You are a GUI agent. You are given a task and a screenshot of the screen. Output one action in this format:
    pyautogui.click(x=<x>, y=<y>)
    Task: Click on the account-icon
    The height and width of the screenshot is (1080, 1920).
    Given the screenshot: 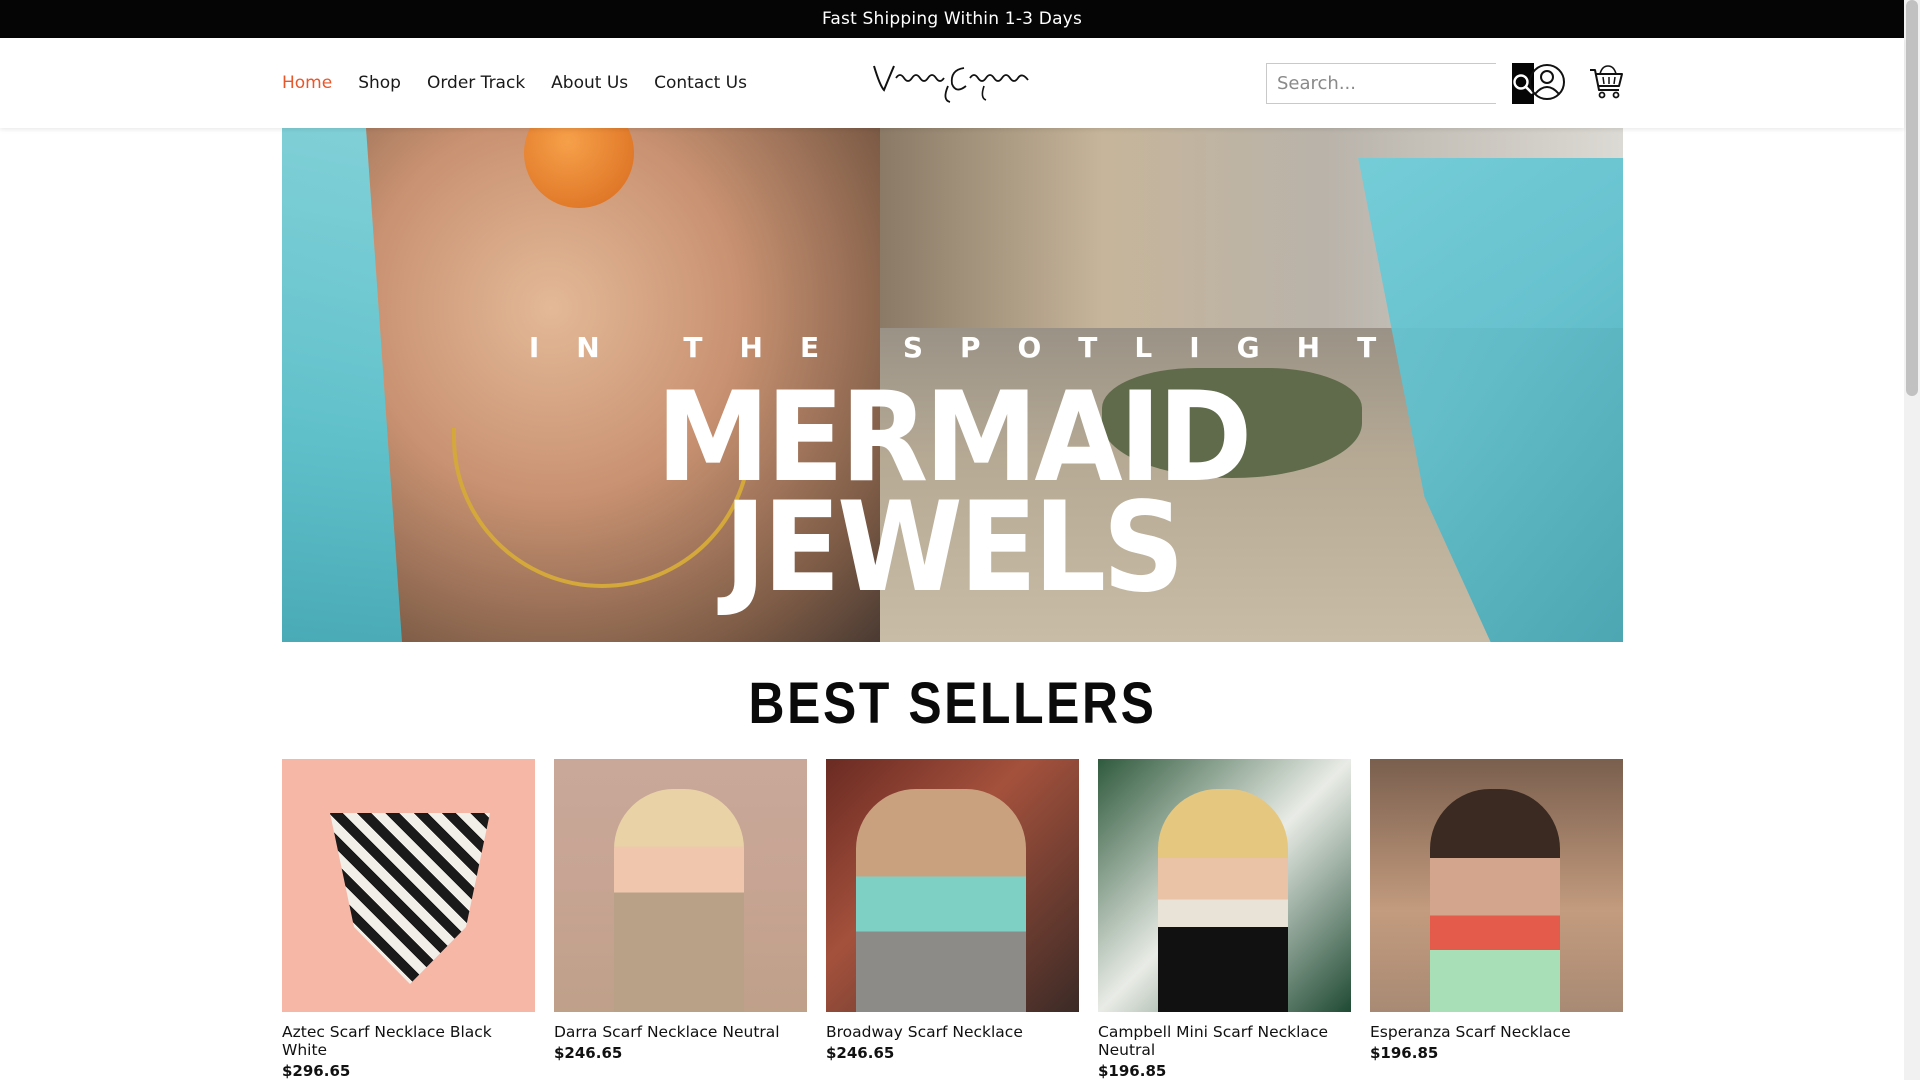 What is the action you would take?
    pyautogui.click(x=1547, y=82)
    